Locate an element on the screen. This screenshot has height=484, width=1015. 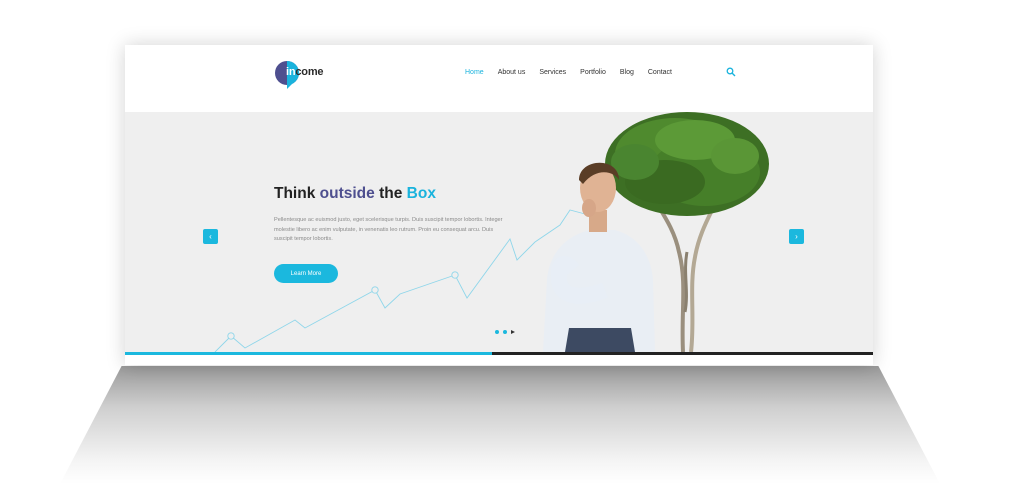
hero-headline: Think outside the Box is located at coordinates (355, 194).